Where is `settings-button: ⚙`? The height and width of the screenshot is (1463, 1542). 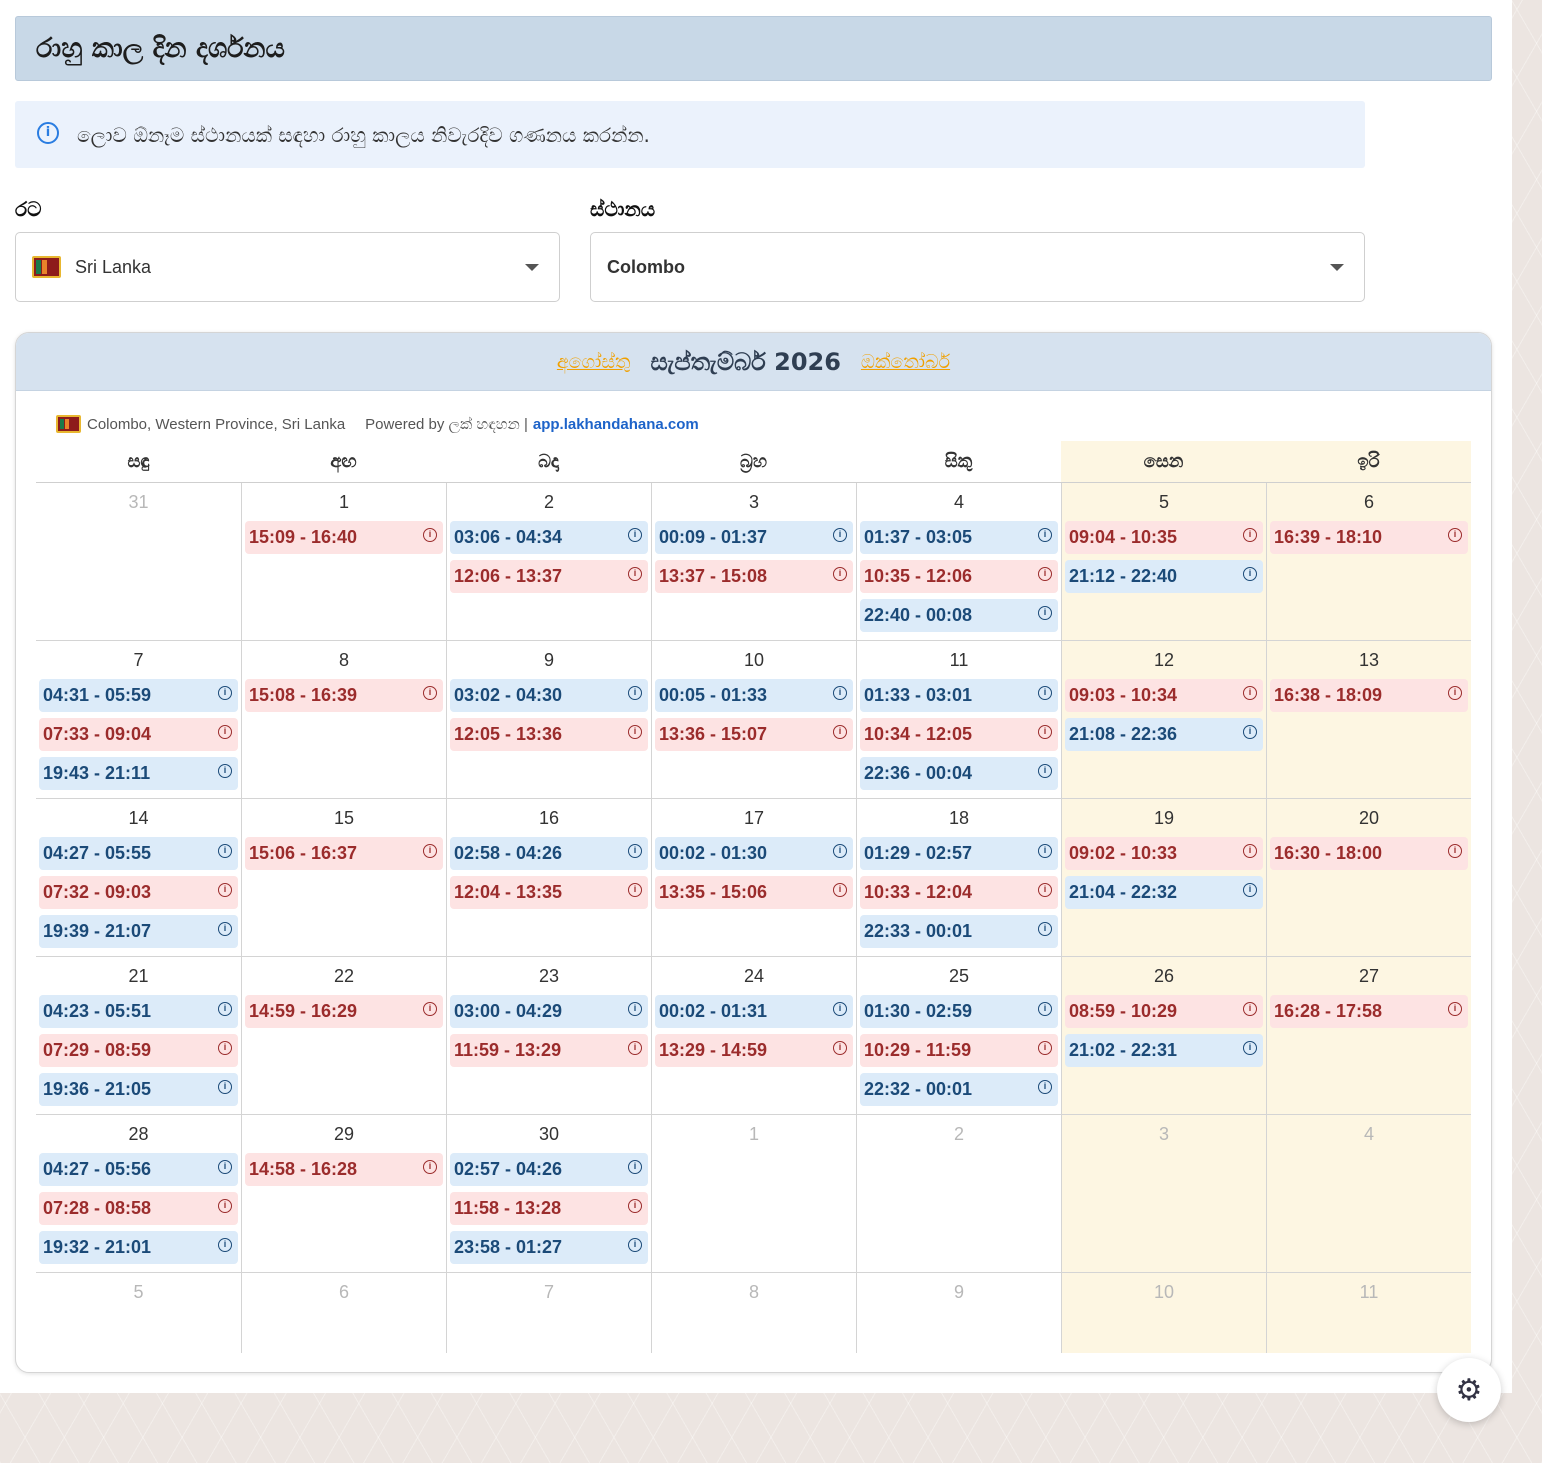 settings-button: ⚙ is located at coordinates (1469, 1390).